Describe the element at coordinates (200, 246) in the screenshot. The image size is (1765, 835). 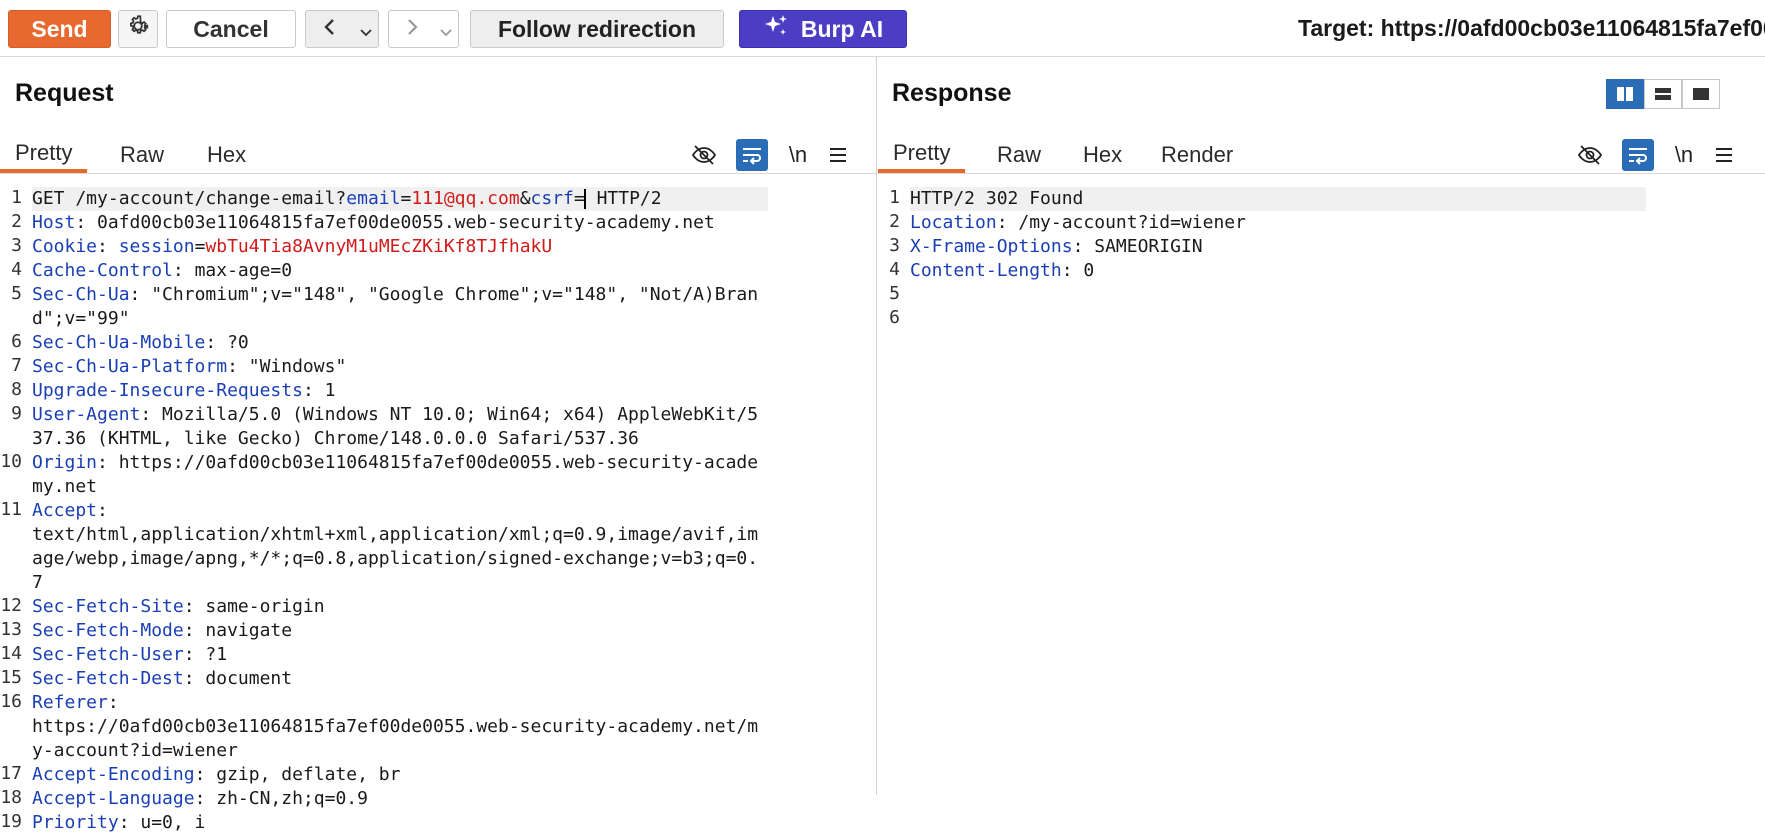
I see `code-text: =` at that location.